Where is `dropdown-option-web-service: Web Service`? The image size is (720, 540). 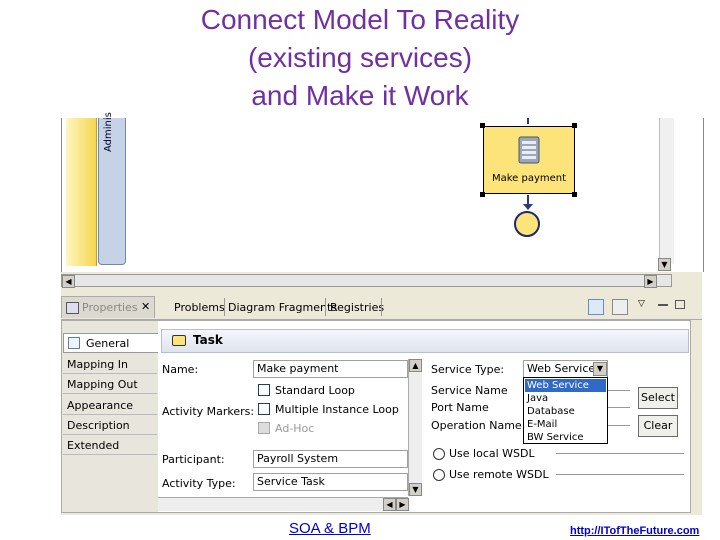 dropdown-option-web-service: Web Service is located at coordinates (565, 385).